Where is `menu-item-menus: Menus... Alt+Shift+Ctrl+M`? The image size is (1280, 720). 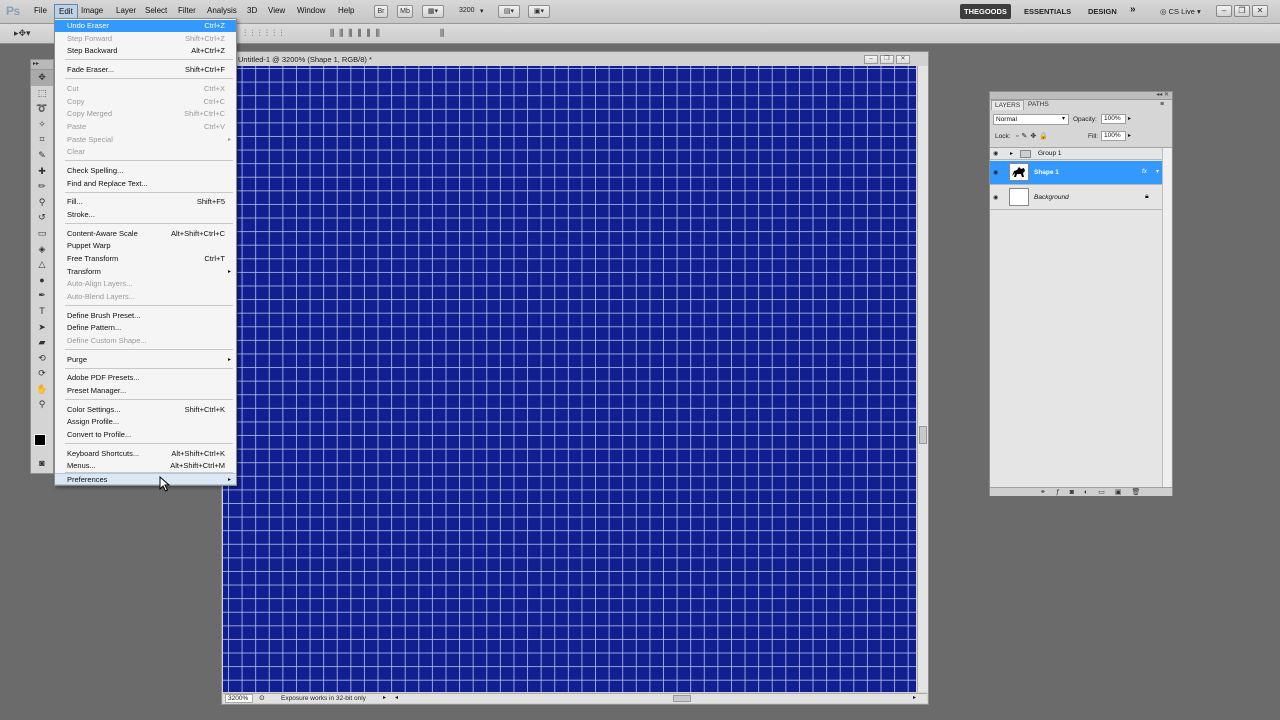 menu-item-menus: Menus... Alt+Shift+Ctrl+M is located at coordinates (145, 466).